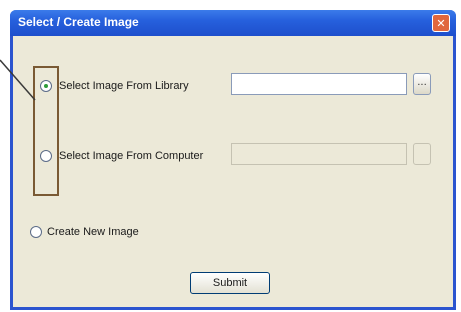  Describe the element at coordinates (230, 283) in the screenshot. I see `submit-button: Submit` at that location.